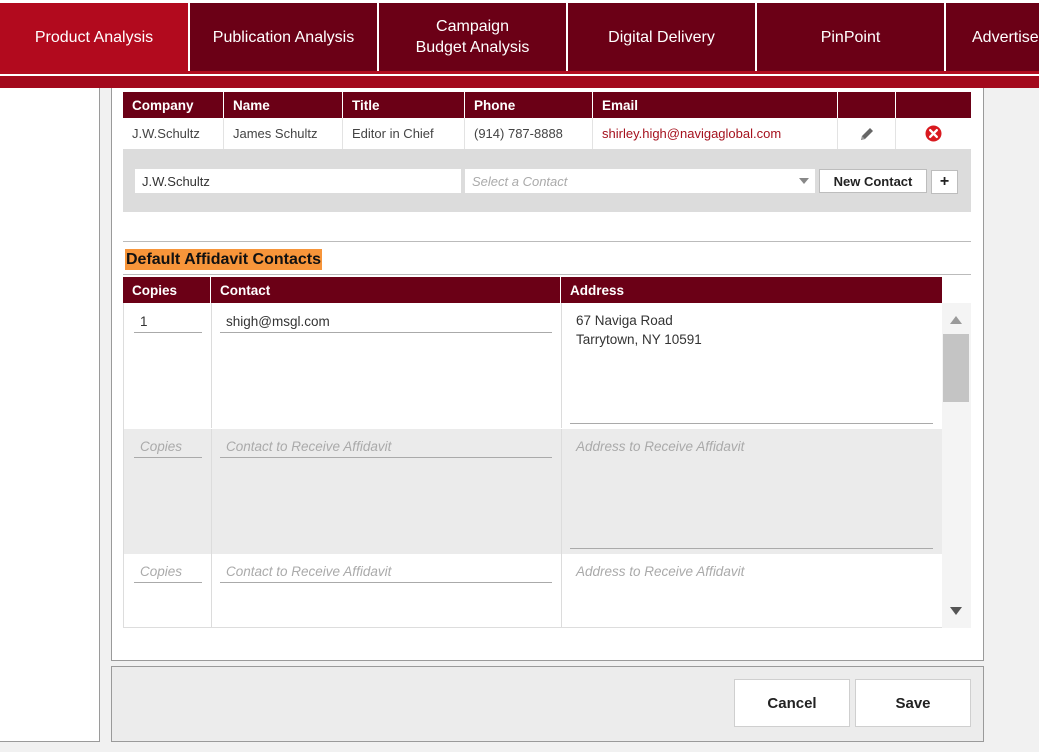 The image size is (1039, 752). I want to click on cell-title: Editor in Chief, so click(404, 133).